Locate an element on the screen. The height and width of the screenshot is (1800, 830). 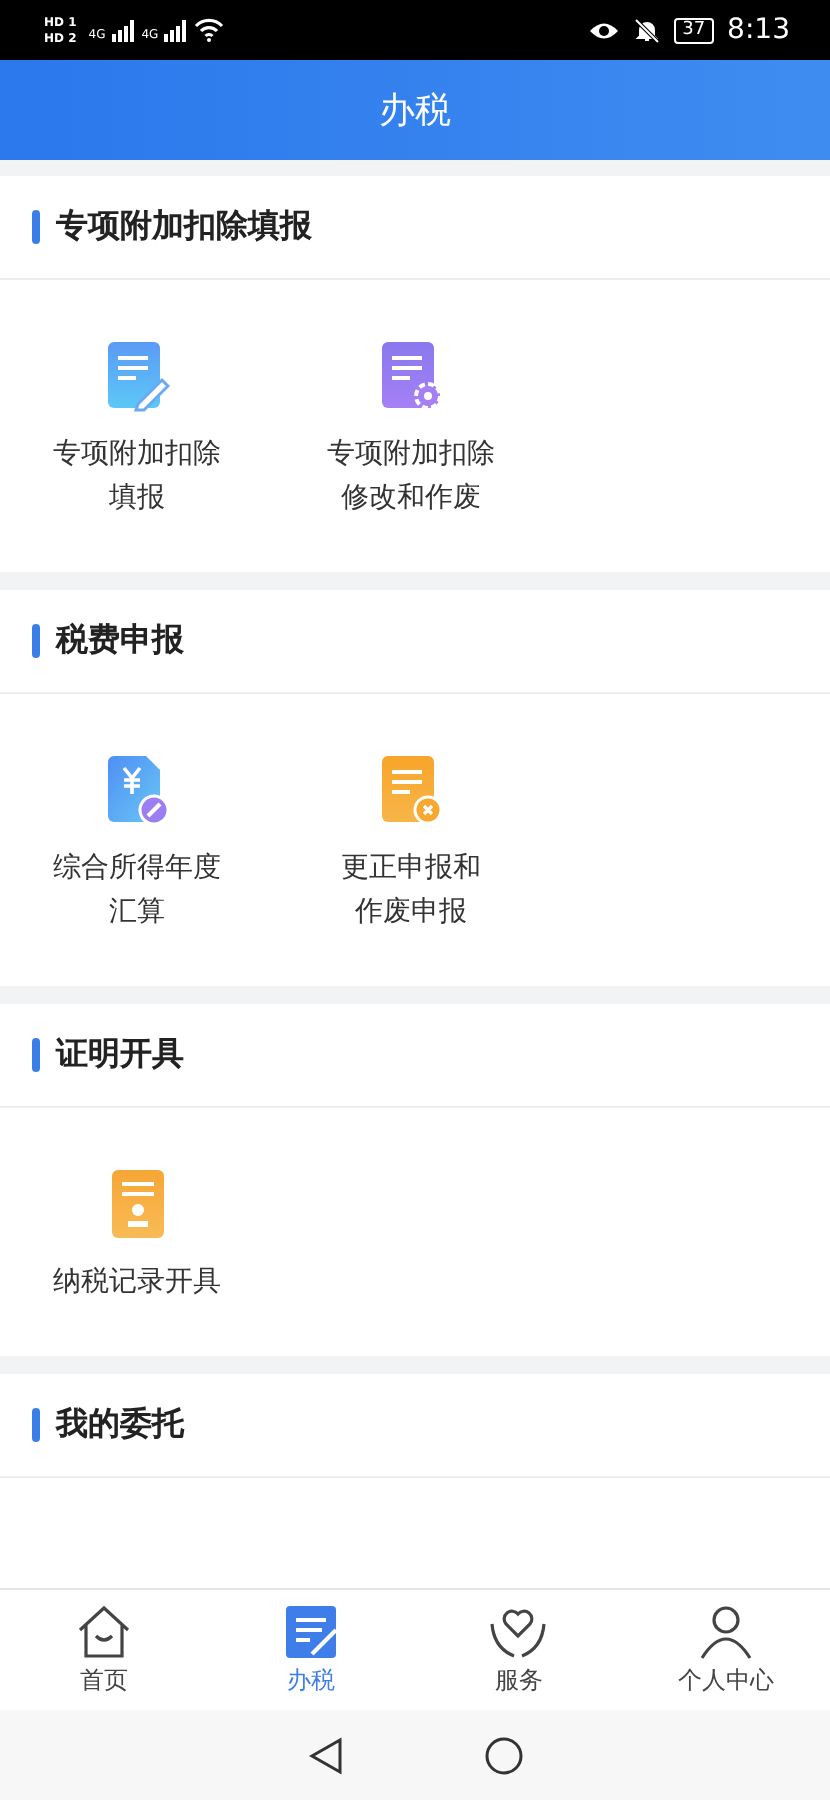
battery-indicator: 37 is located at coordinates (694, 30).